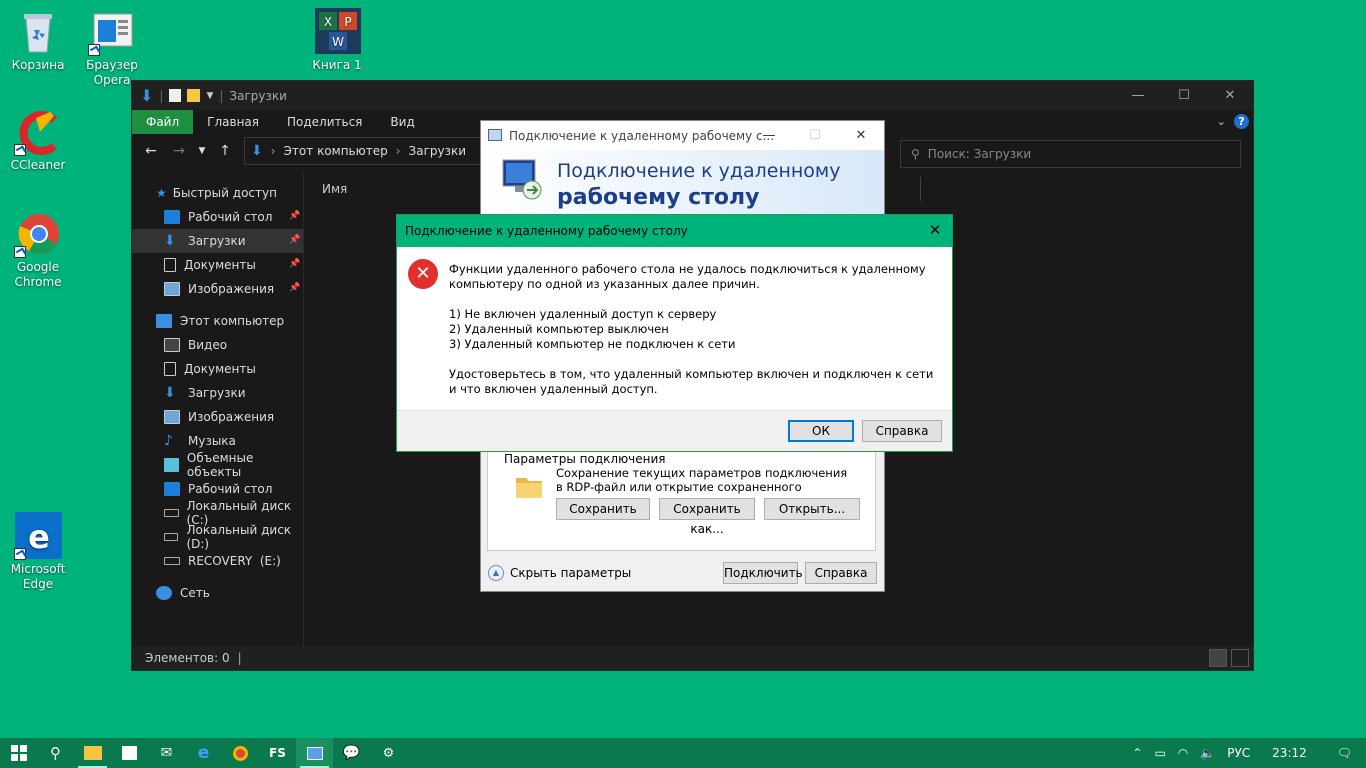 The height and width of the screenshot is (768, 1366). What do you see at coordinates (217, 217) in the screenshot?
I see `sidebar-item-desktop: Рабочий стол 📌` at bounding box center [217, 217].